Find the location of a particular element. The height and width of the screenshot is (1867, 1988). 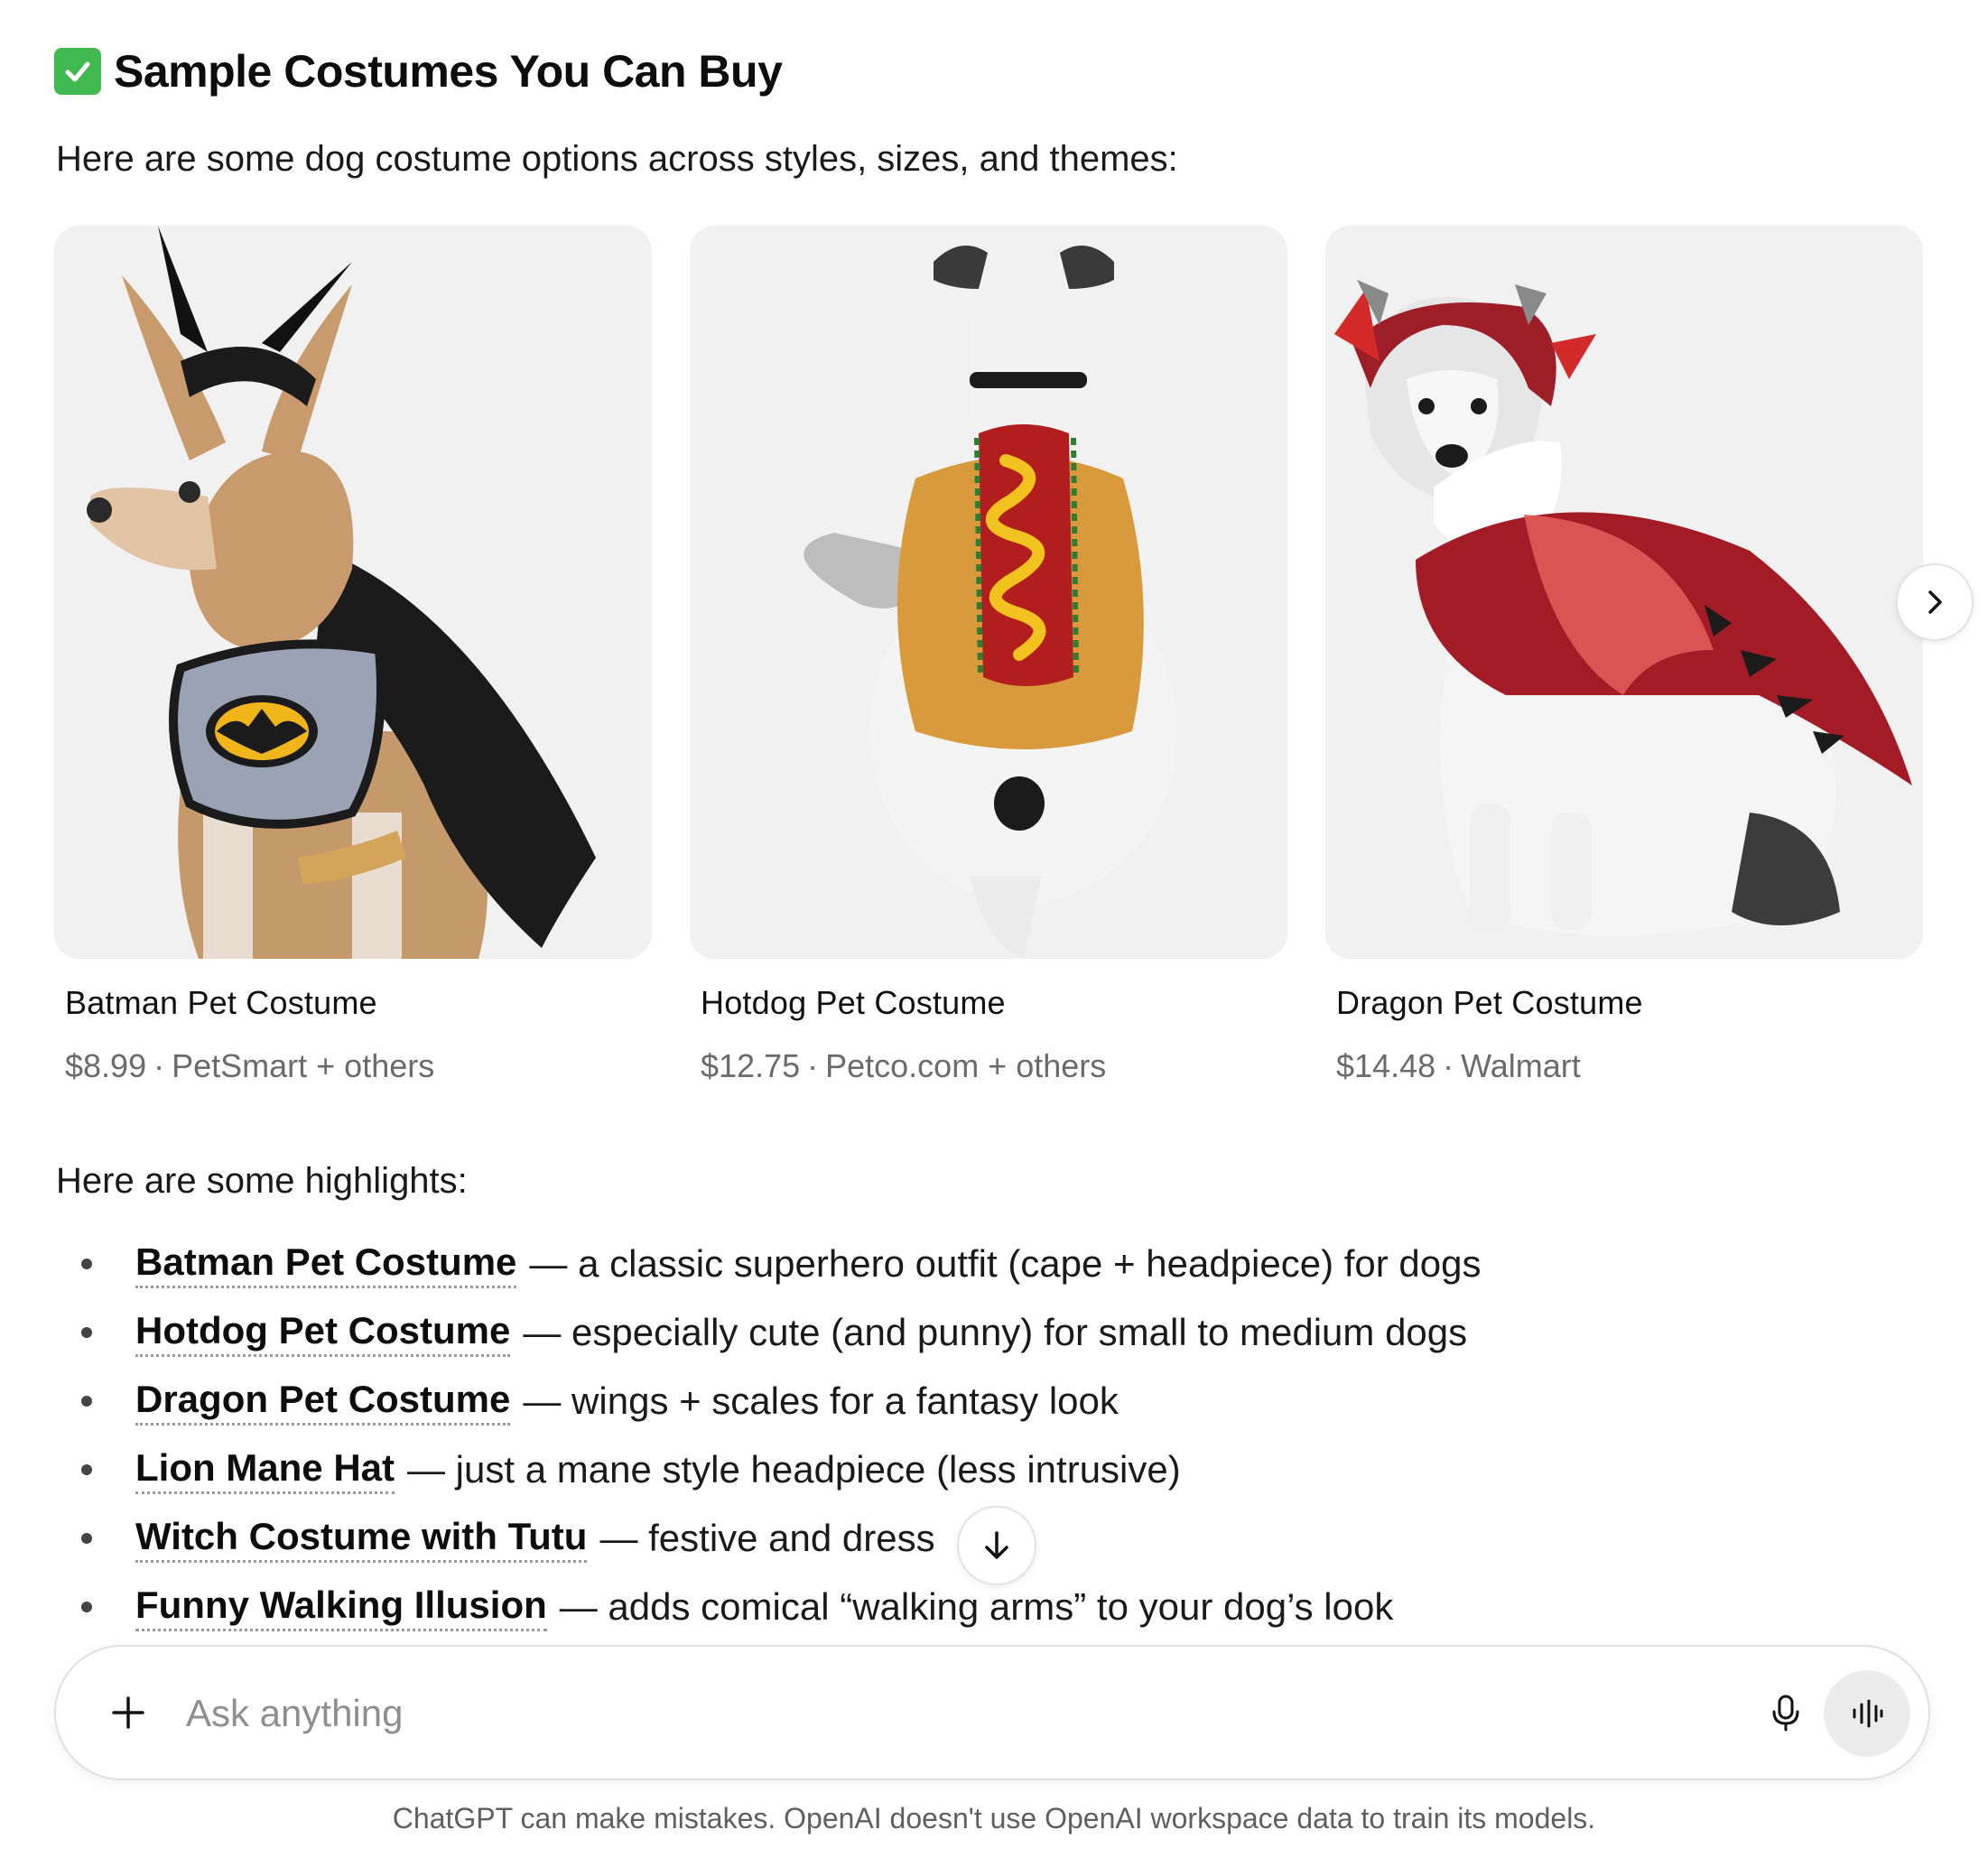

product-meta: $8.99 · PetSmart + others is located at coordinates (358, 1066).